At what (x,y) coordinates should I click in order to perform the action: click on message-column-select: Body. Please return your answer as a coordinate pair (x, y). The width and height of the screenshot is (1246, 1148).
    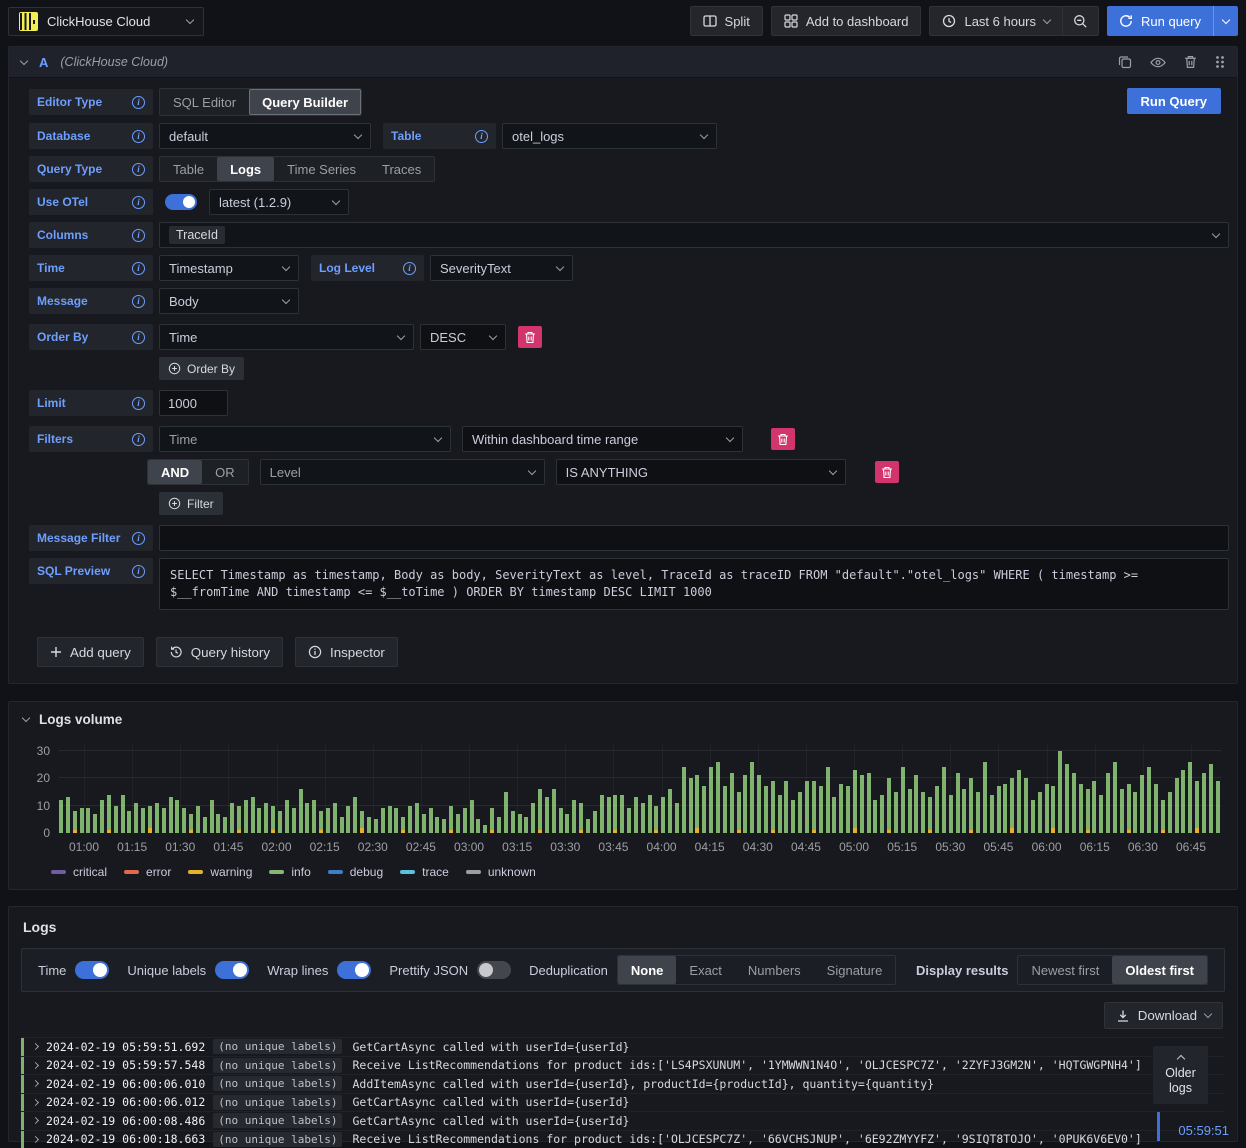
    Looking at the image, I should click on (229, 301).